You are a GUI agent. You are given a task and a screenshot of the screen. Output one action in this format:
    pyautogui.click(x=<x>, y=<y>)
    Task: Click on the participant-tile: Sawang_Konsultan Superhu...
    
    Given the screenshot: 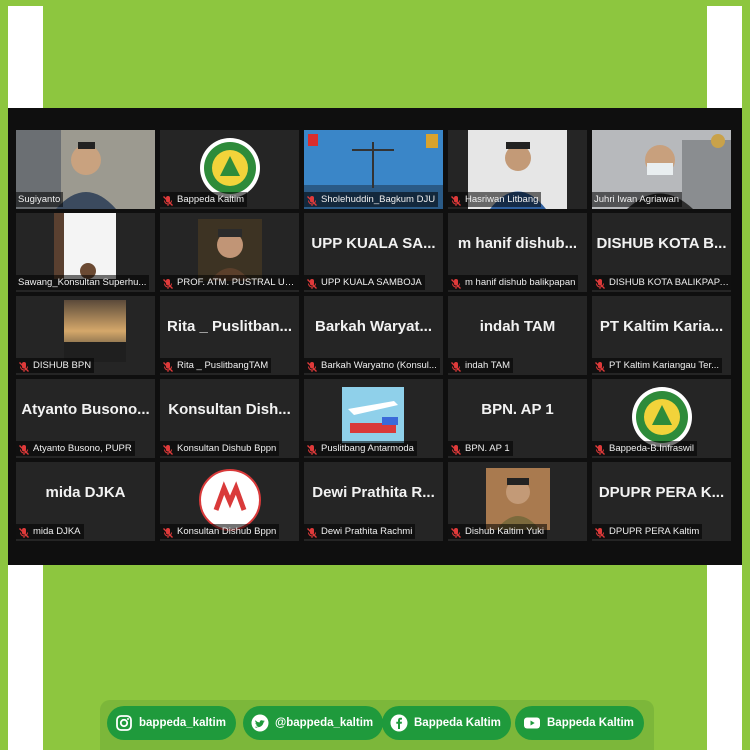 What is the action you would take?
    pyautogui.click(x=85, y=252)
    